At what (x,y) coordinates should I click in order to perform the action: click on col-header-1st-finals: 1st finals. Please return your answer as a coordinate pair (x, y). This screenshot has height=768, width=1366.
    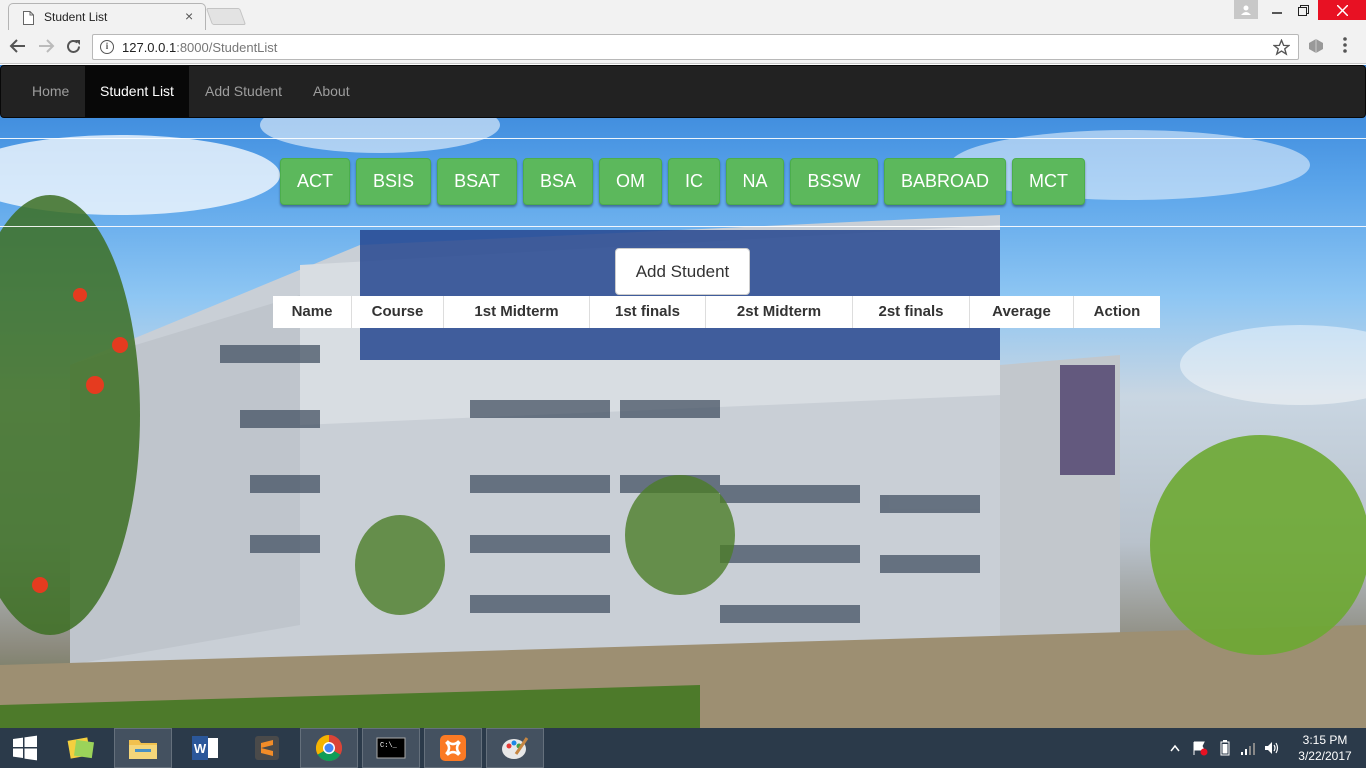
    Looking at the image, I should click on (648, 312).